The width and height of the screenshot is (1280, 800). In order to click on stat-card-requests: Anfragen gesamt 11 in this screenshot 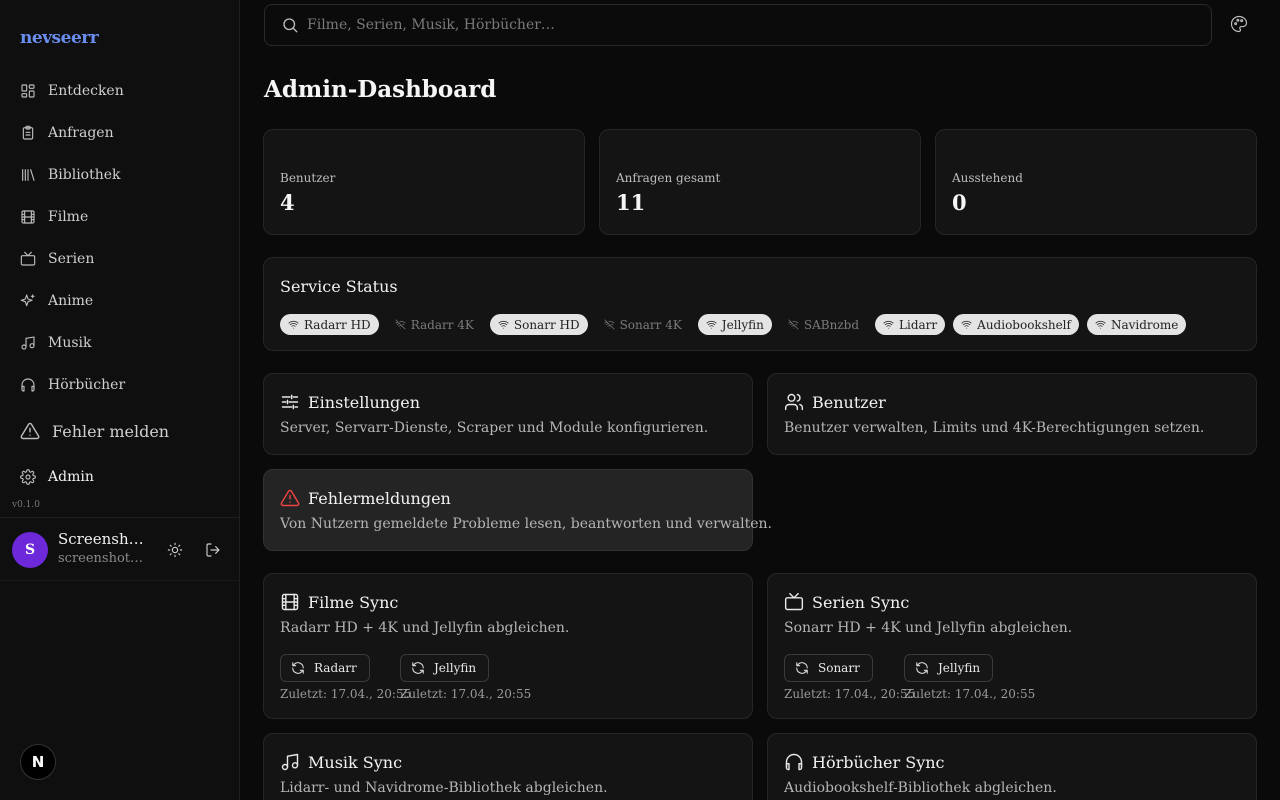, I will do `click(760, 182)`.